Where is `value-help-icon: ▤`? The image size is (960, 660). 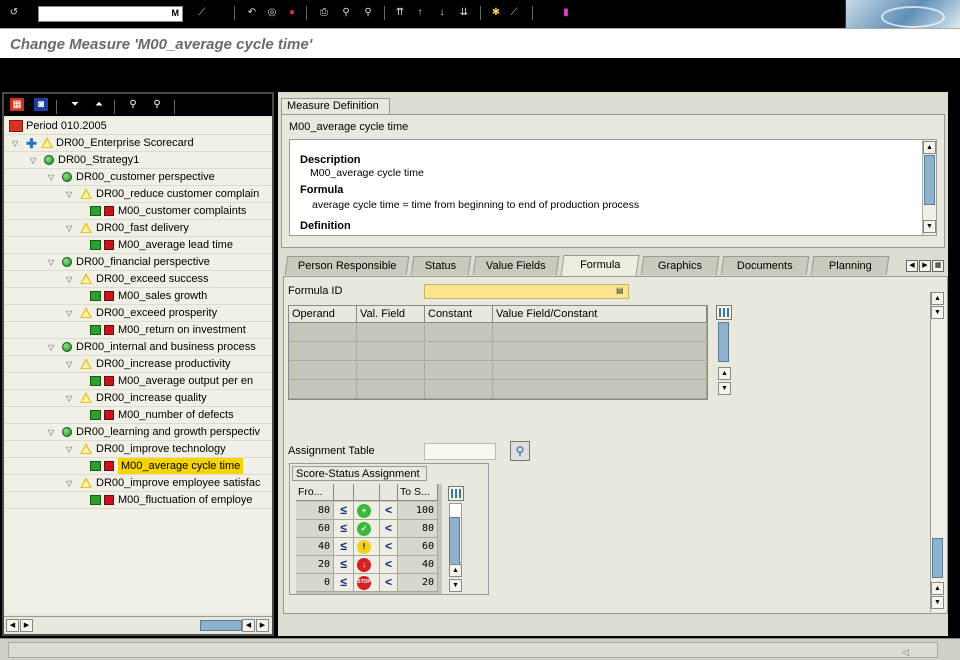 value-help-icon: ▤ is located at coordinates (621, 291).